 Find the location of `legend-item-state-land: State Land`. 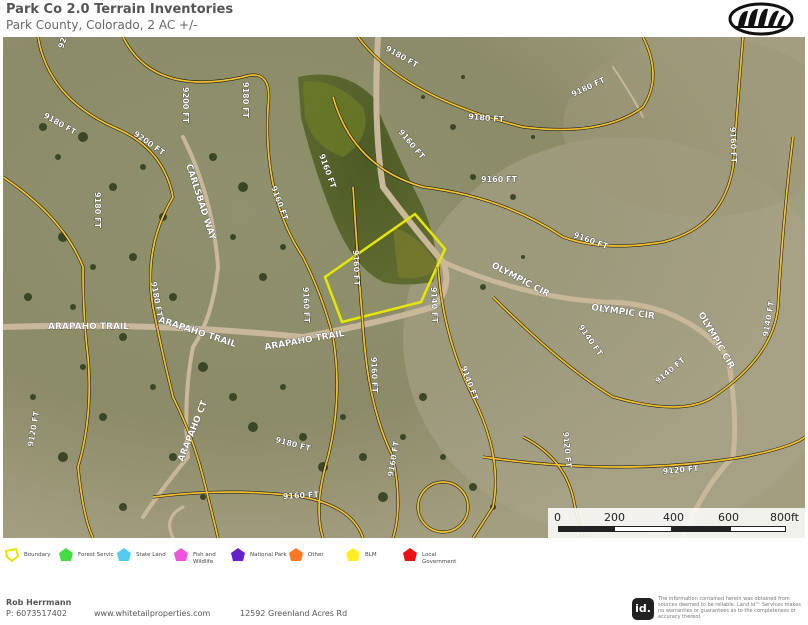

legend-item-state-land: State Land is located at coordinates (141, 555).